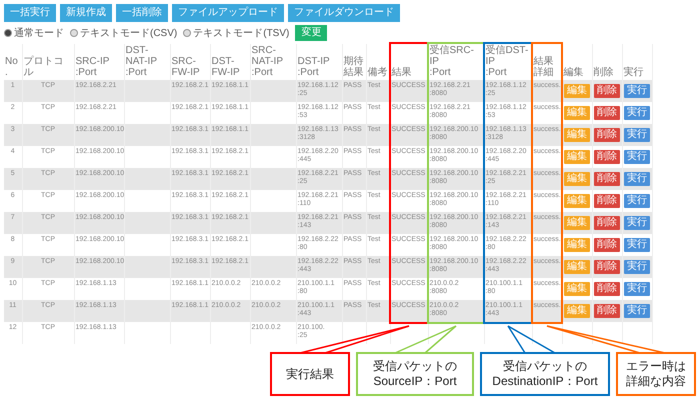 The width and height of the screenshot is (700, 404). Describe the element at coordinates (354, 67) in the screenshot. I see `column-header: 期待結果` at that location.